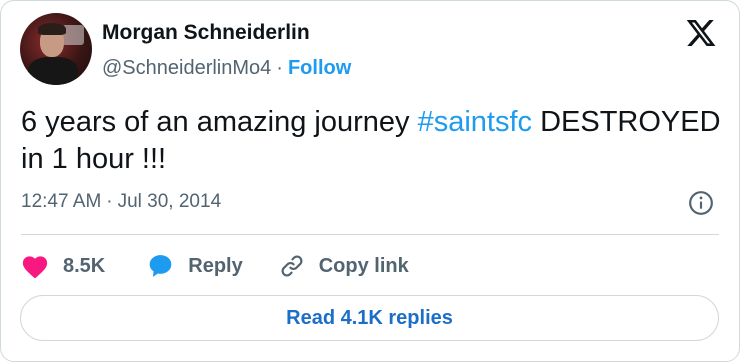  What do you see at coordinates (84, 265) in the screenshot?
I see `like-count: 8.5K` at bounding box center [84, 265].